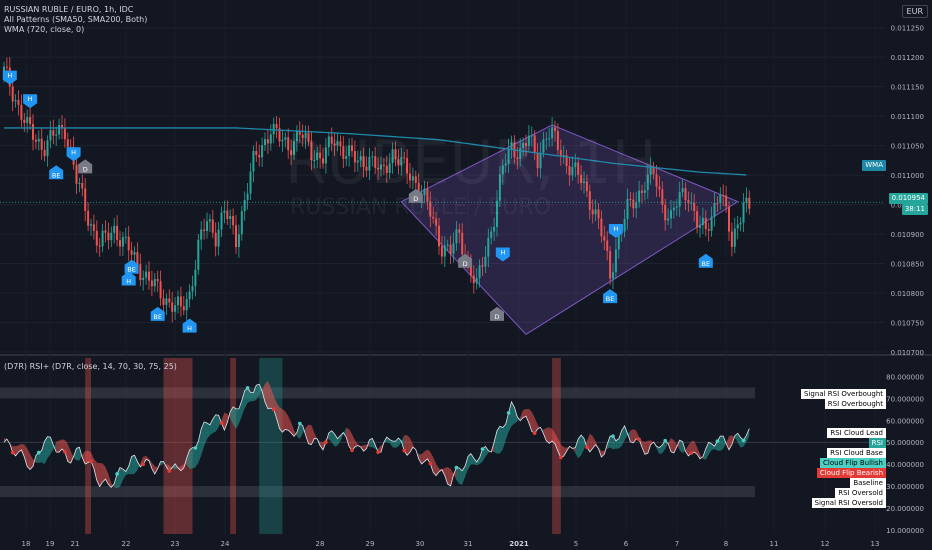  Describe the element at coordinates (853, 463) in the screenshot. I see `rsi-legend-label: Cloud Flip Bullish` at that location.